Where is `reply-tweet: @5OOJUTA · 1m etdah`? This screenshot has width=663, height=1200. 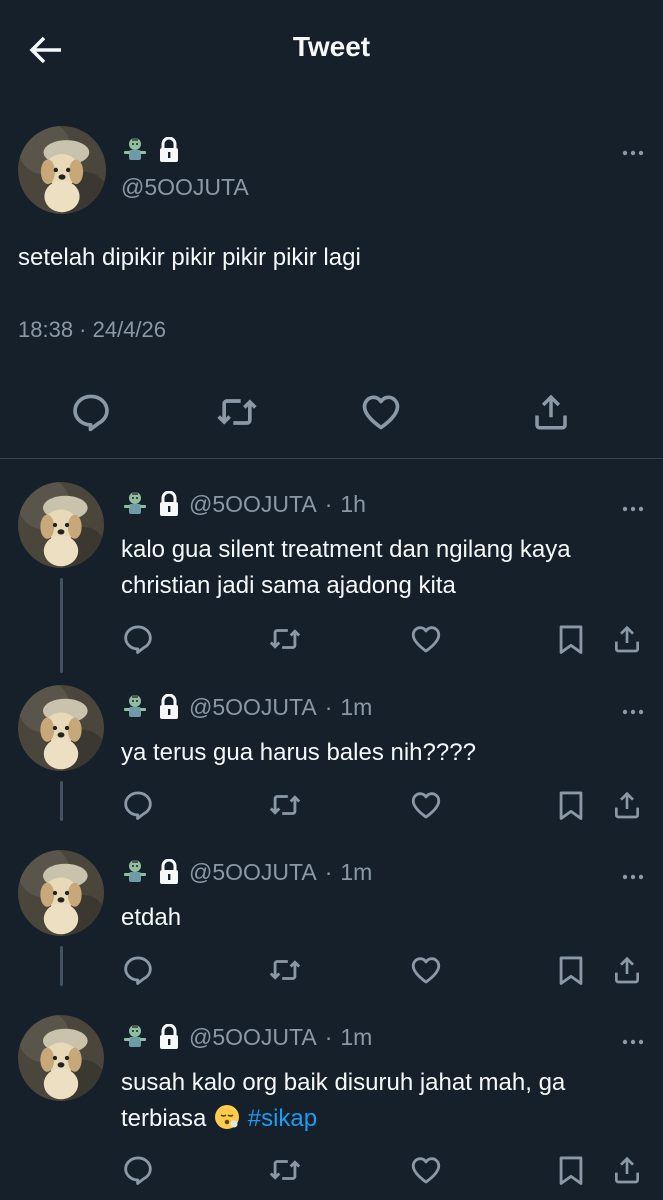 reply-tweet: @5OOJUTA · 1m etdah is located at coordinates (331, 920).